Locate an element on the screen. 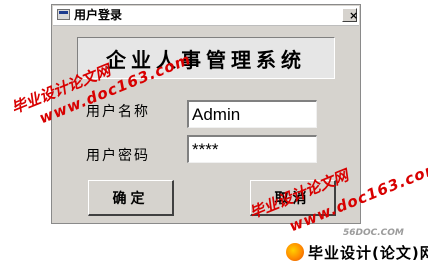  close-button: × is located at coordinates (350, 15).